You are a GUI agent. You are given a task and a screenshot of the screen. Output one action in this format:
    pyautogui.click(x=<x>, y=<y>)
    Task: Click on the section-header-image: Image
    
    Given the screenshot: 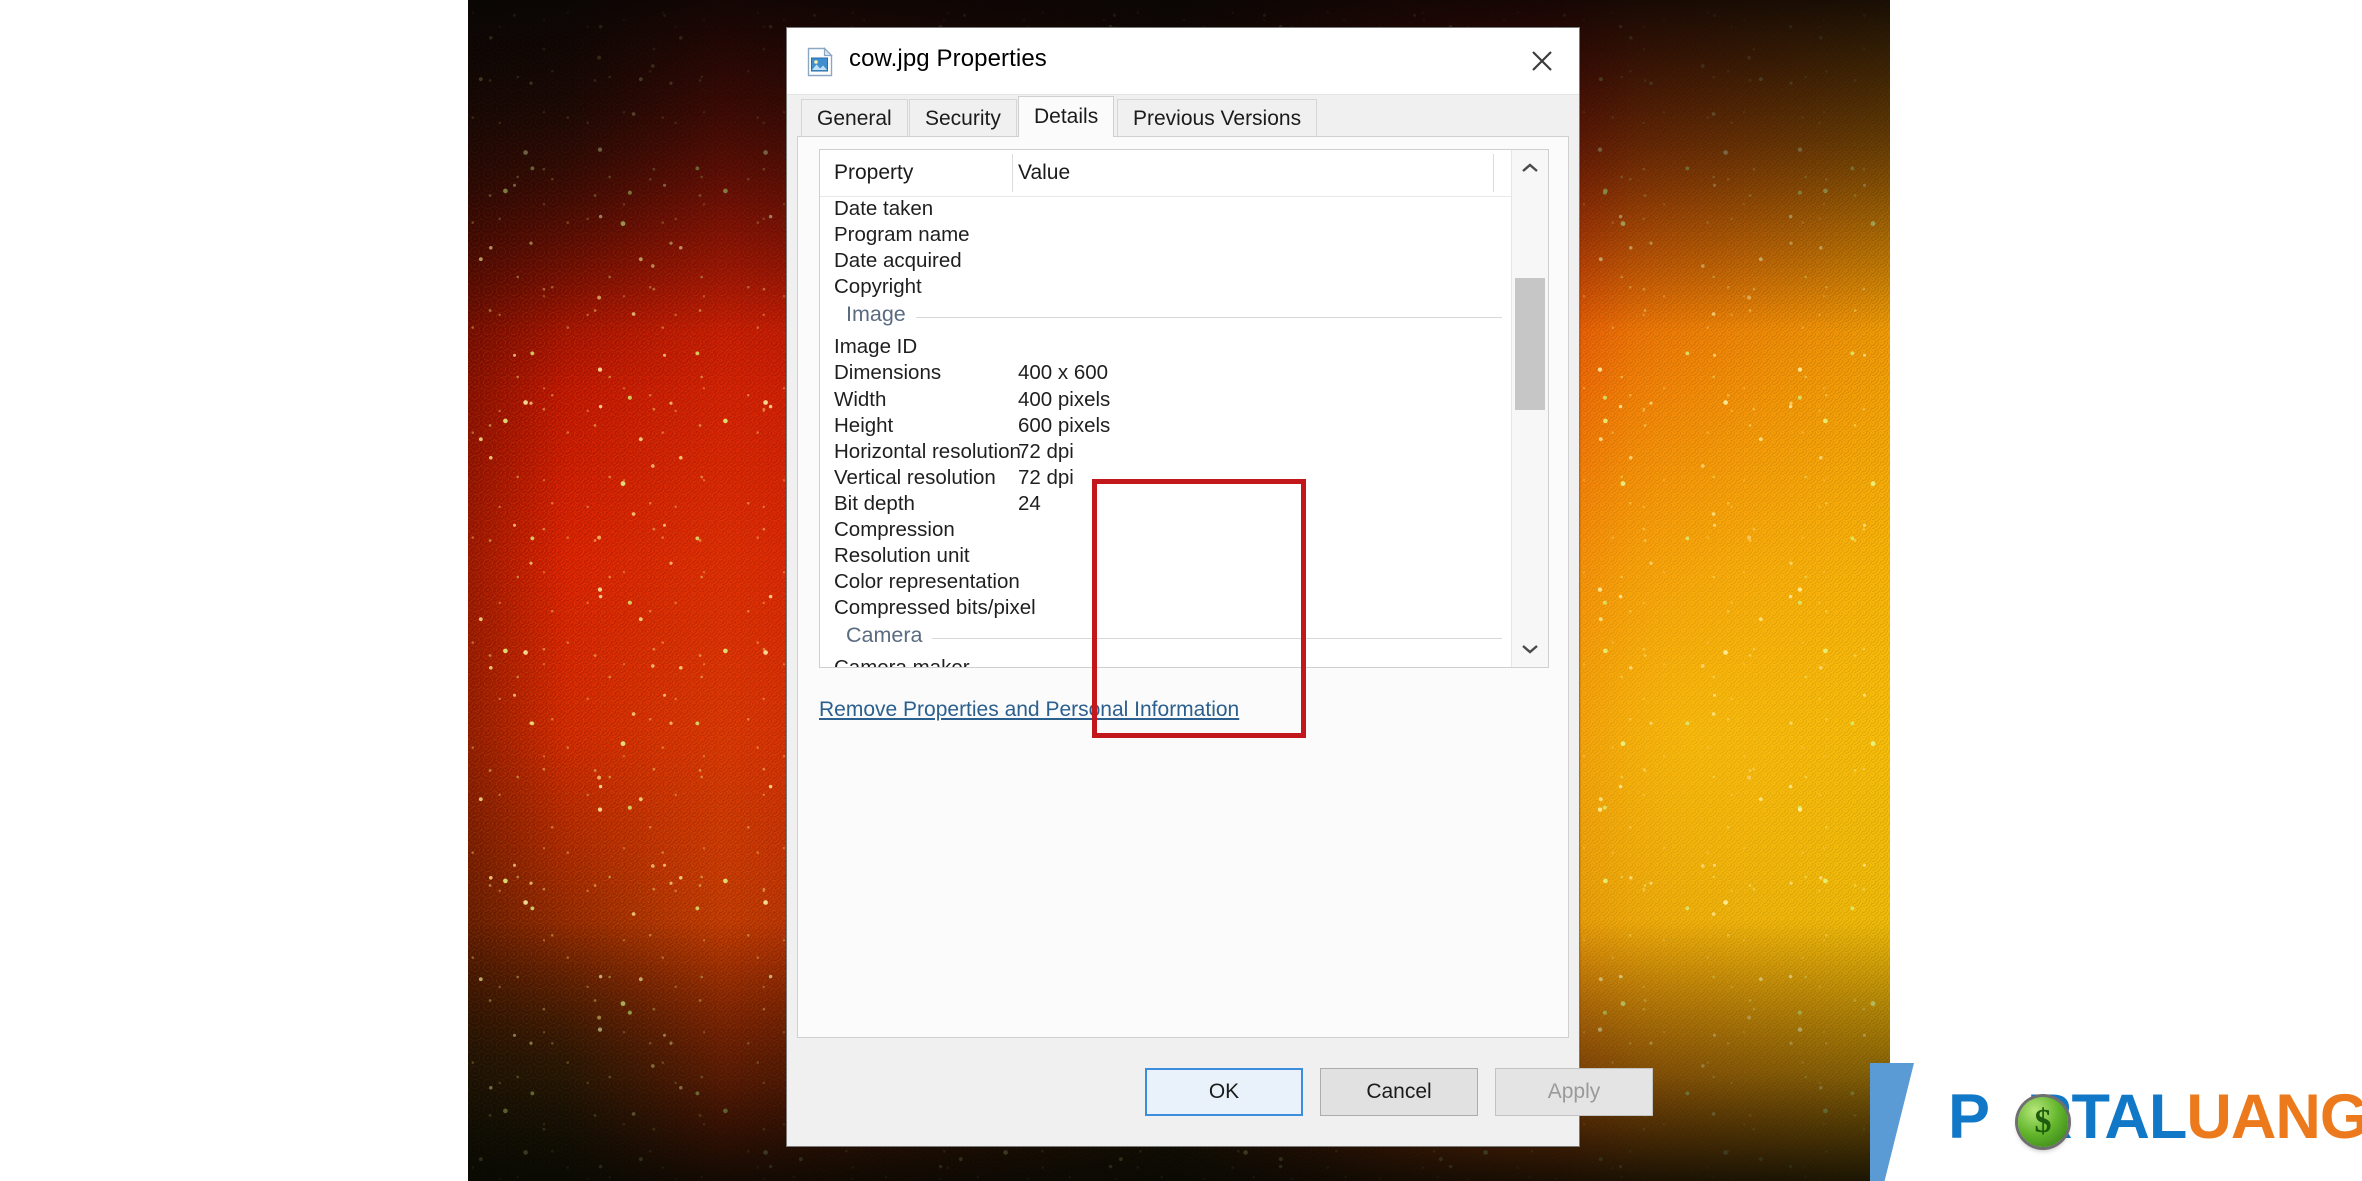 What is the action you would take?
    pyautogui.click(x=1166, y=317)
    